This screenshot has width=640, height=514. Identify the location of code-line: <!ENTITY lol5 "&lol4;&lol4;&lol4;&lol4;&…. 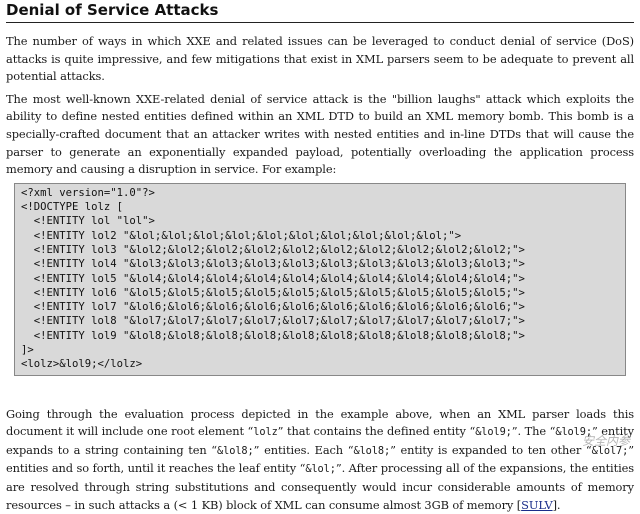
(273, 278).